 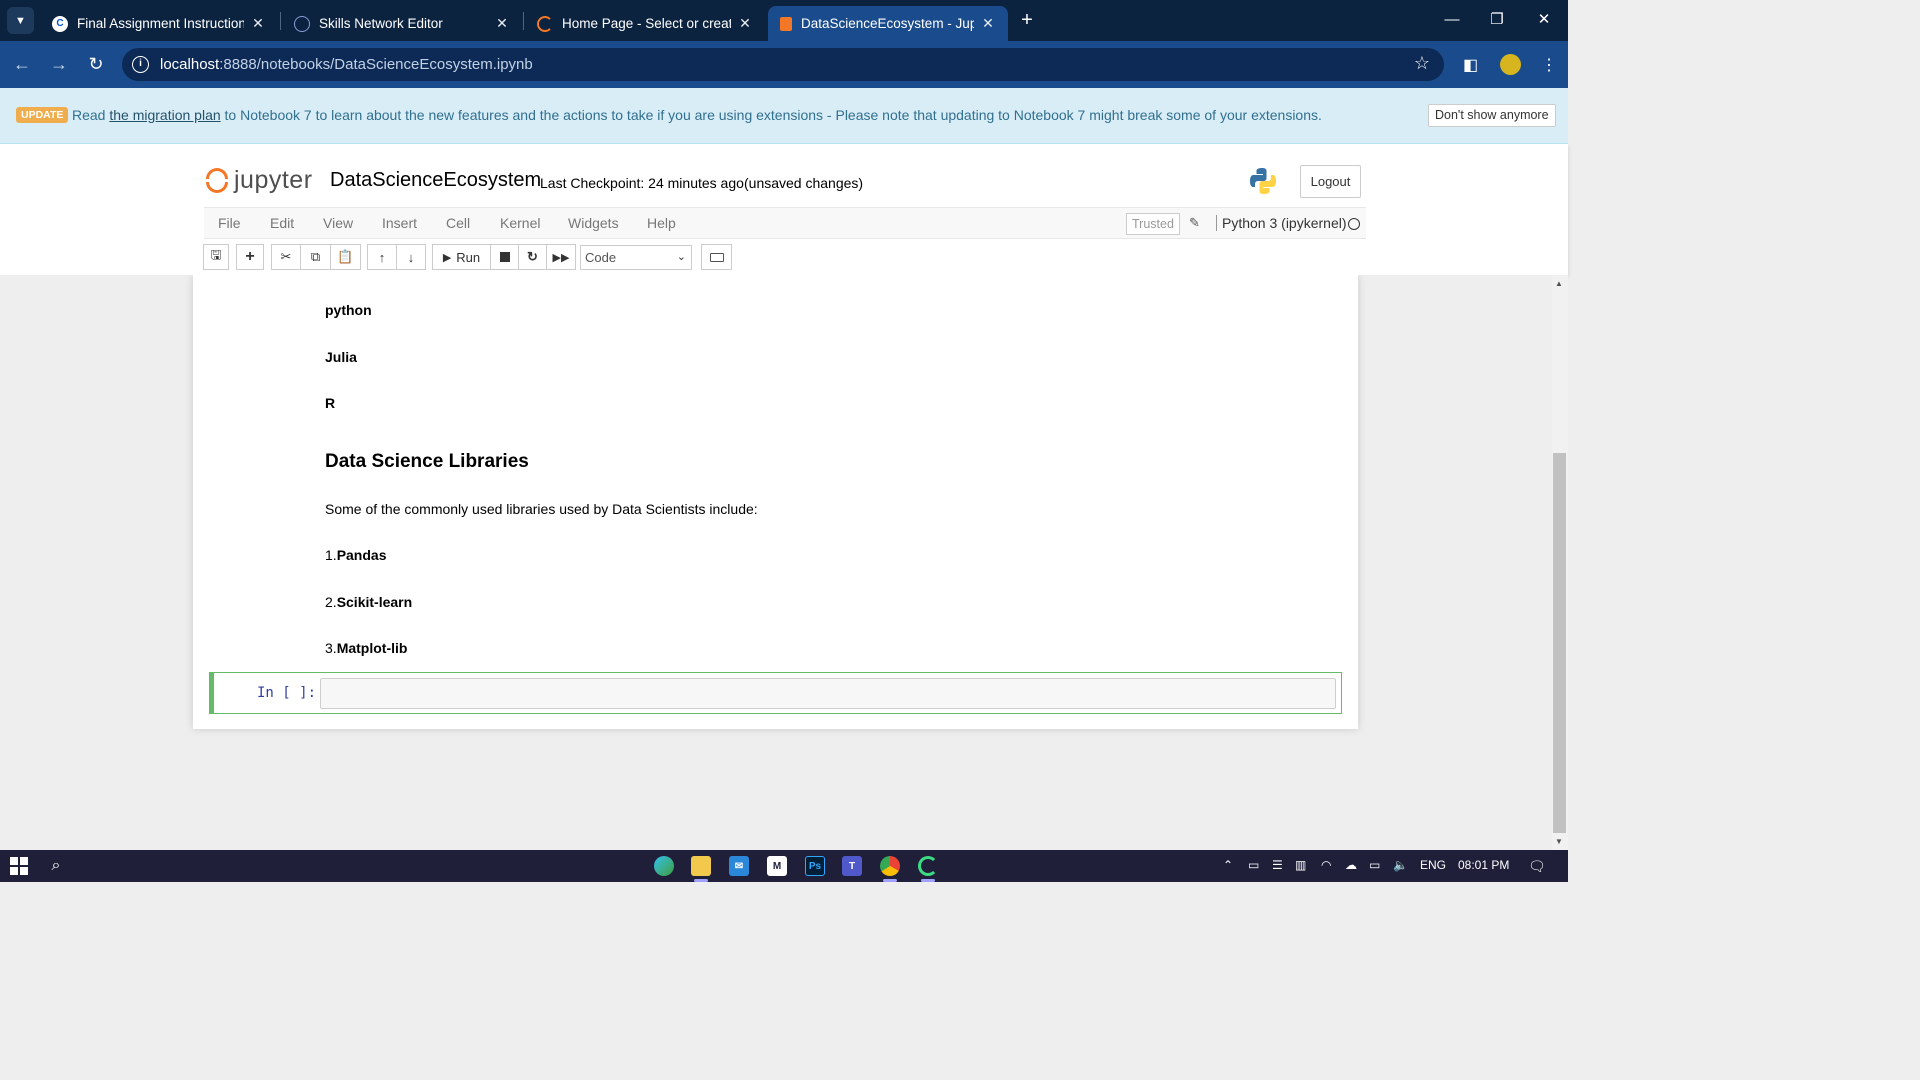 I want to click on menu-insert: Insert, so click(x=399, y=223).